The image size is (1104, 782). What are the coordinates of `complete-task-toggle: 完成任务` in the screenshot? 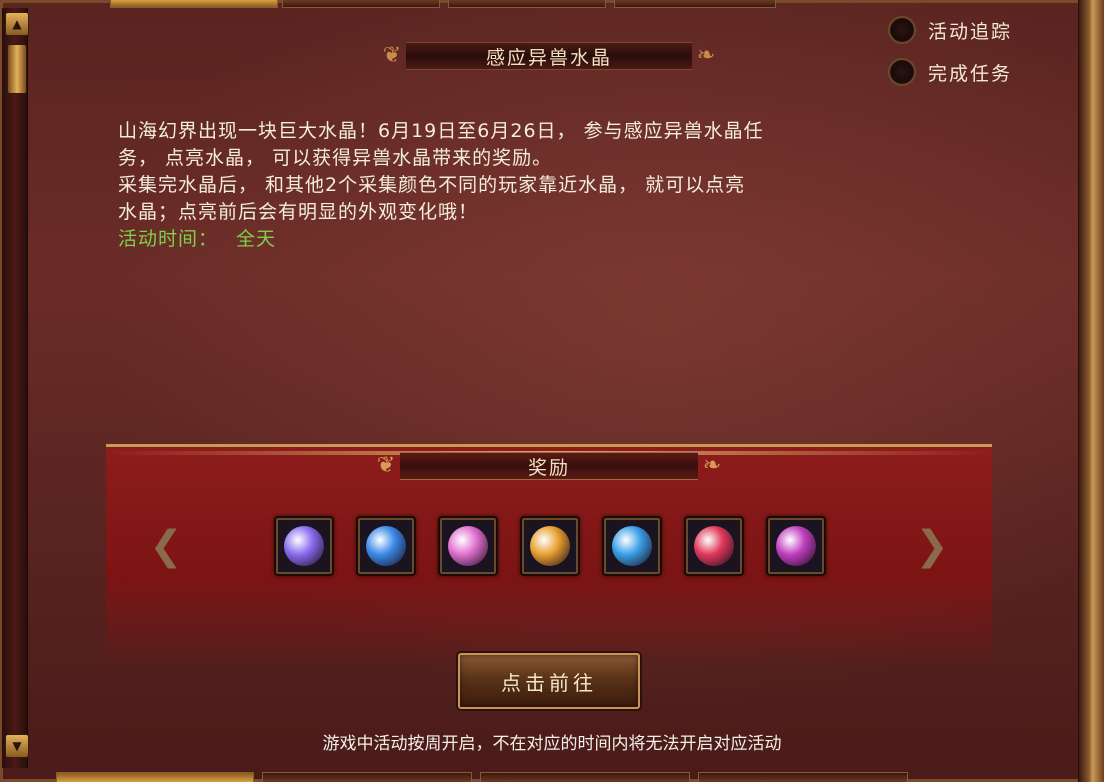 It's located at (950, 72).